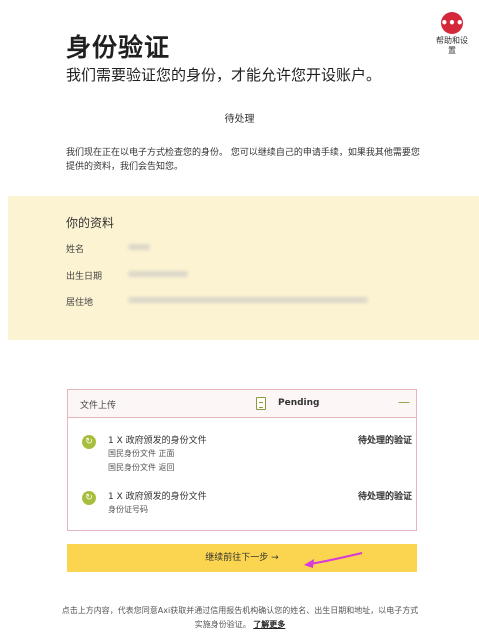  I want to click on help-settings-button: ••• 帮助和设置, so click(452, 34).